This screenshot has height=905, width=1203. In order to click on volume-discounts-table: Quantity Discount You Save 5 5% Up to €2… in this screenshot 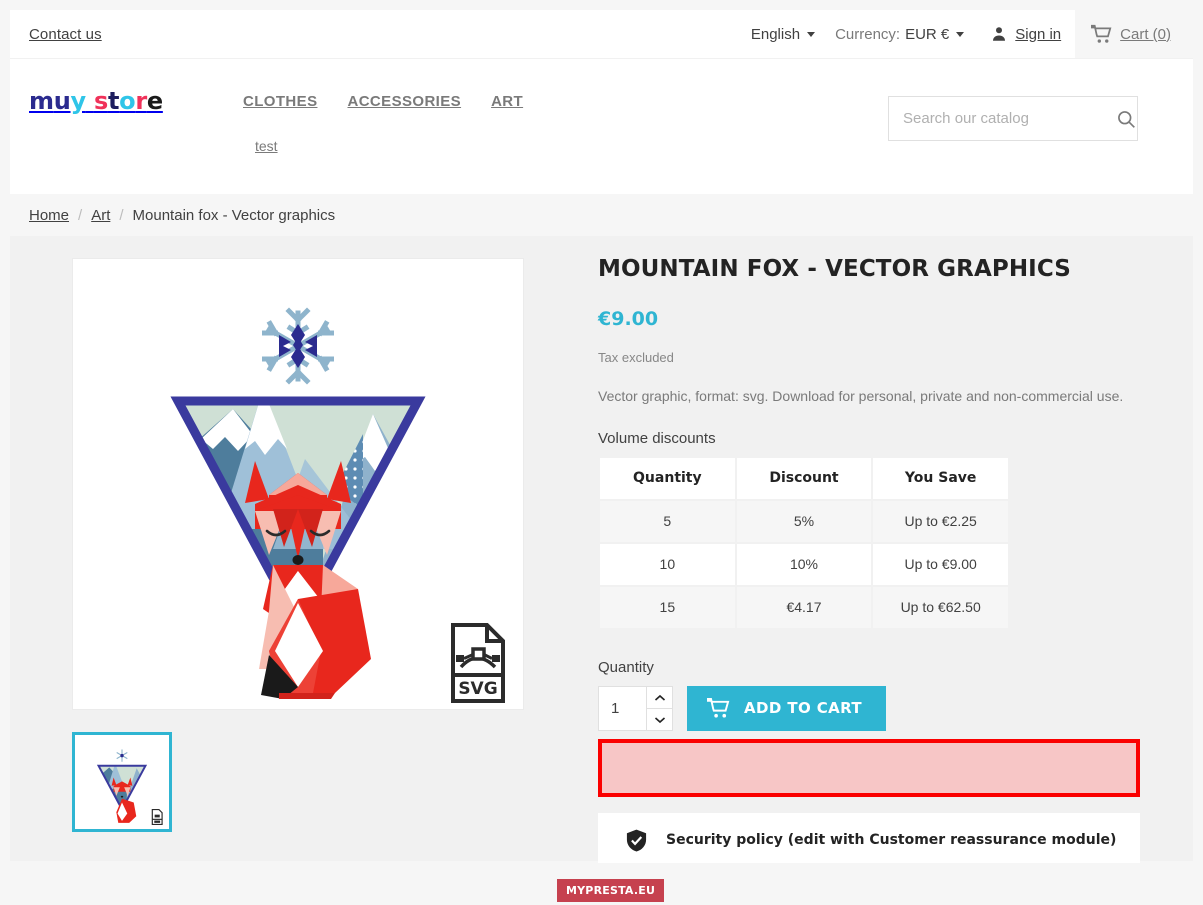, I will do `click(804, 543)`.